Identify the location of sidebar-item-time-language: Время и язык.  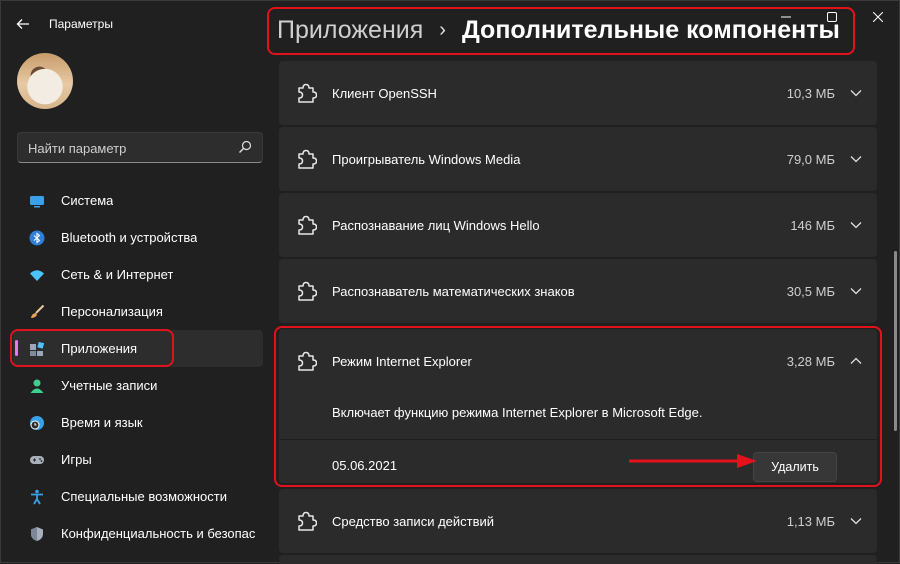
(138, 422).